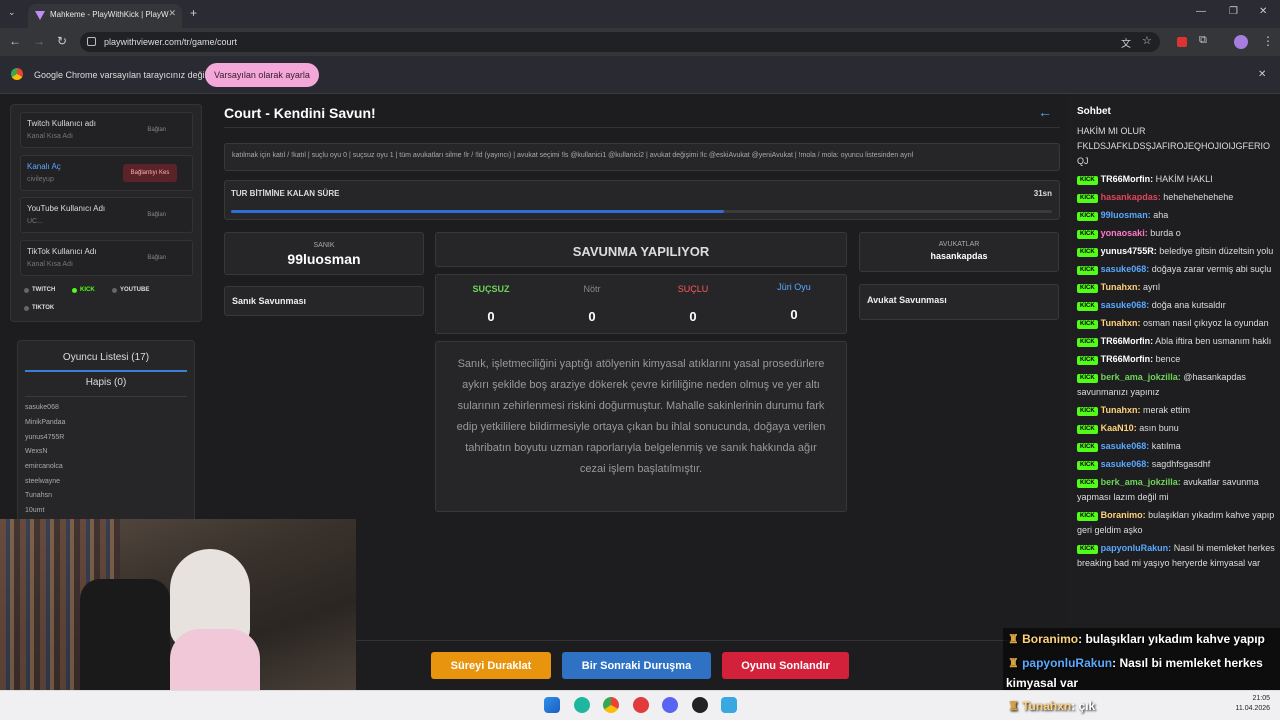  Describe the element at coordinates (324, 253) in the screenshot. I see `defendant-card: SANIK 99luosman` at that location.